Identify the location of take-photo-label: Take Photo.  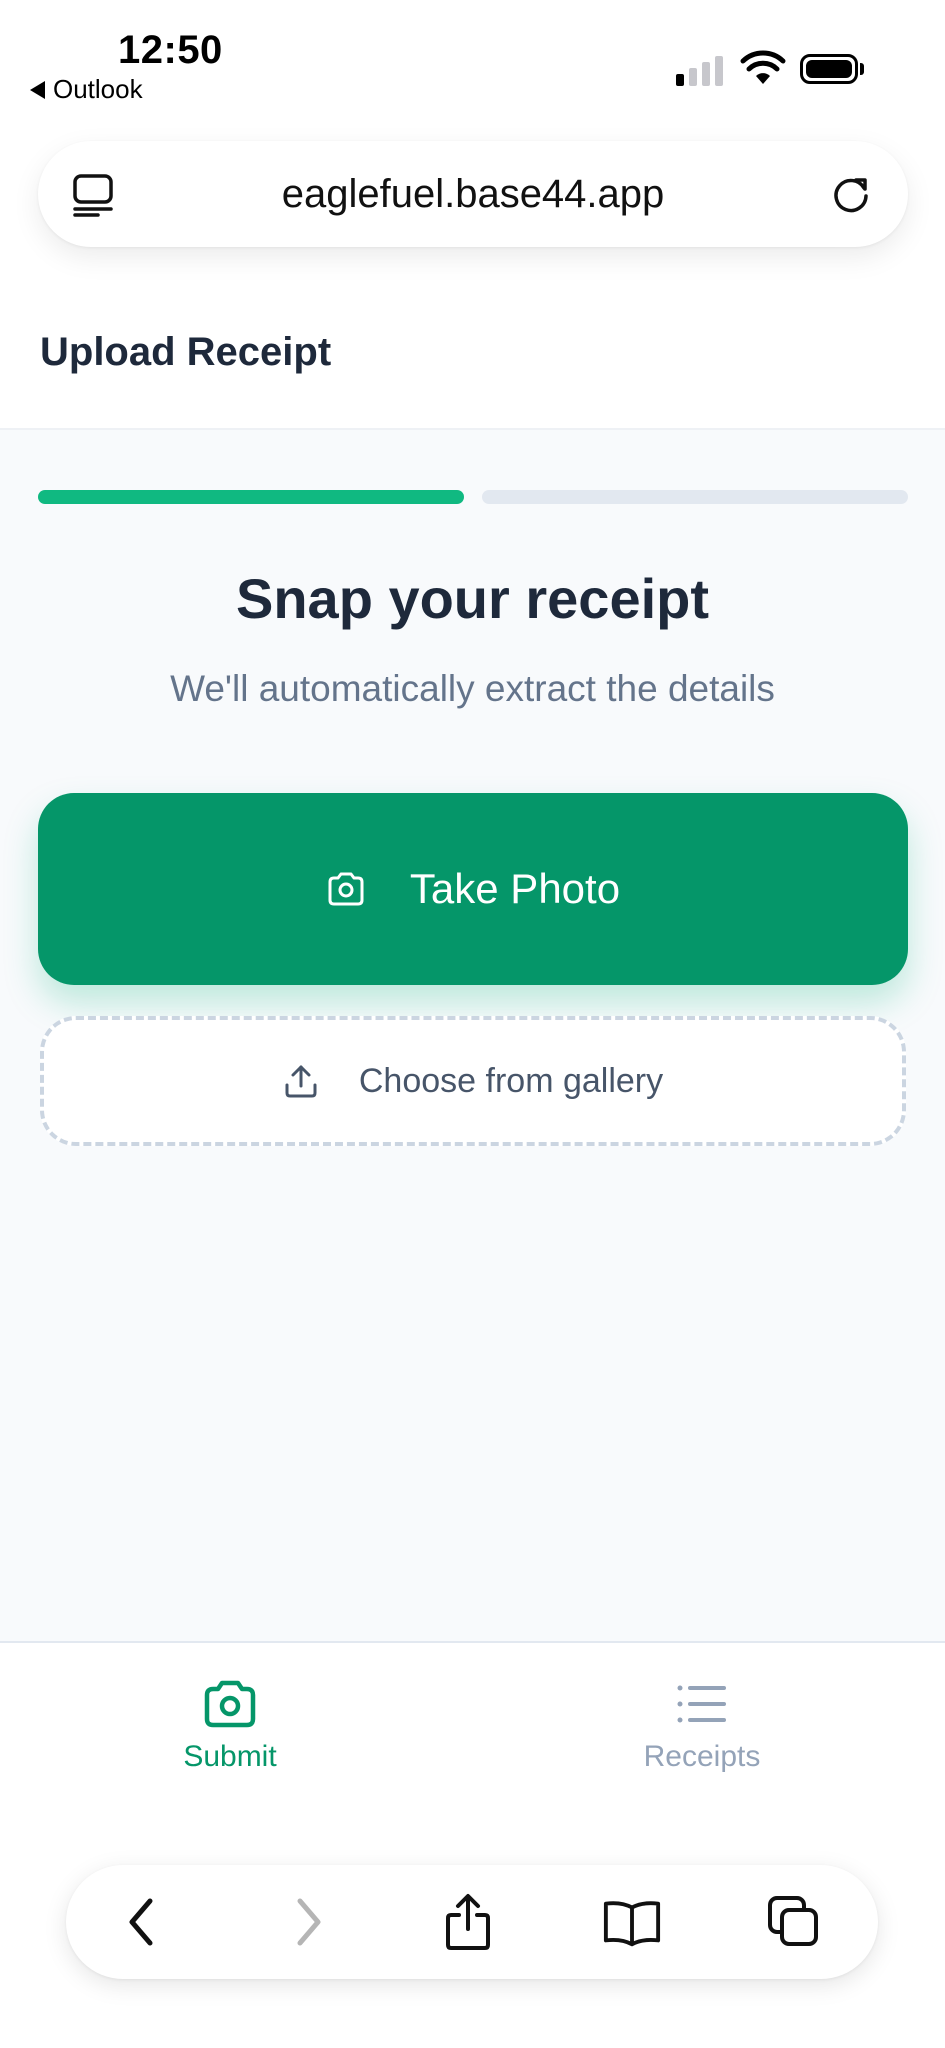
(515, 888).